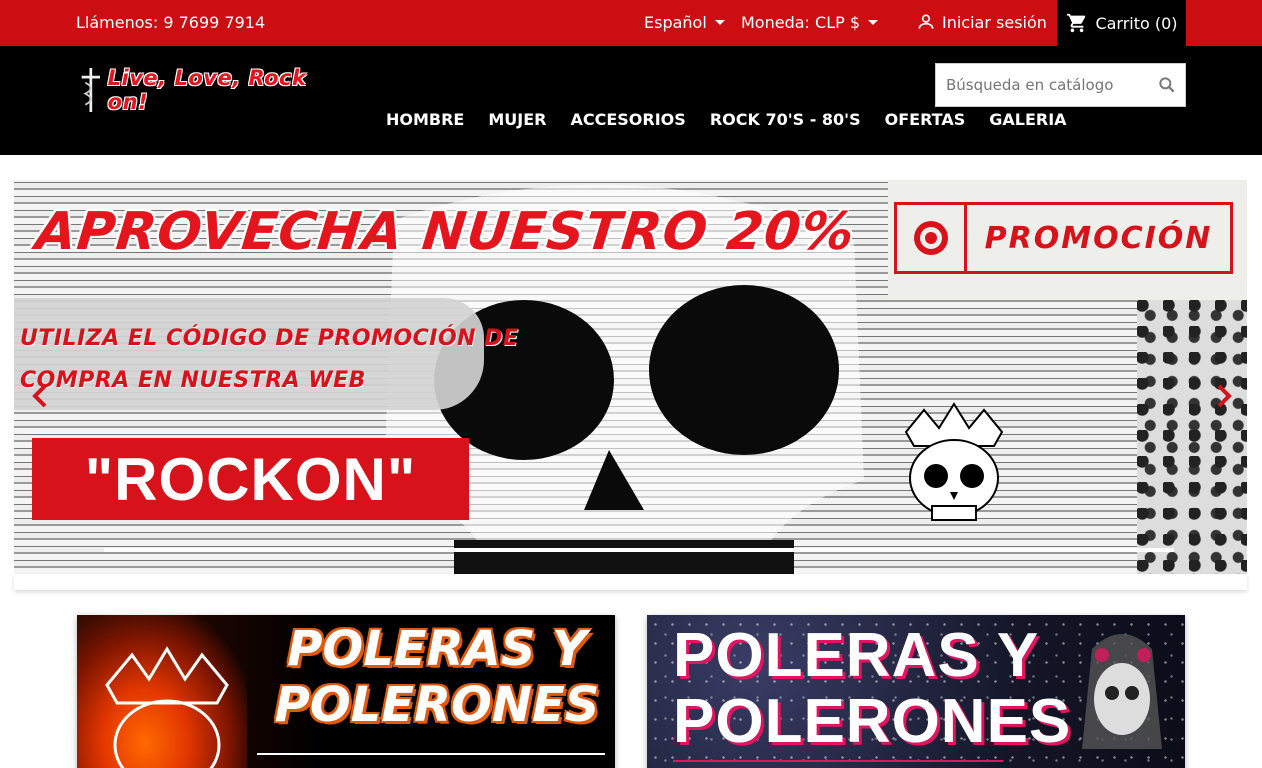 The width and height of the screenshot is (1262, 768). I want to click on search-button, so click(1167, 85).